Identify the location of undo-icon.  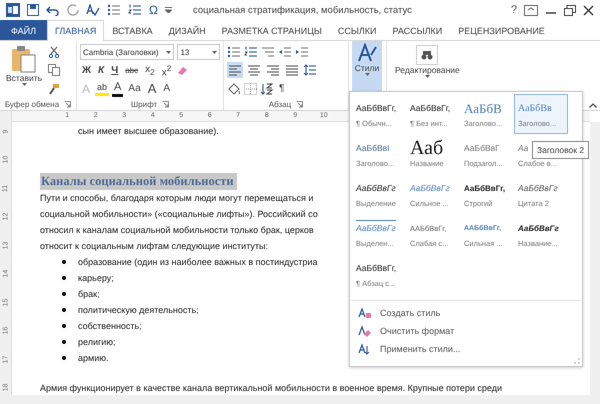
(53, 10).